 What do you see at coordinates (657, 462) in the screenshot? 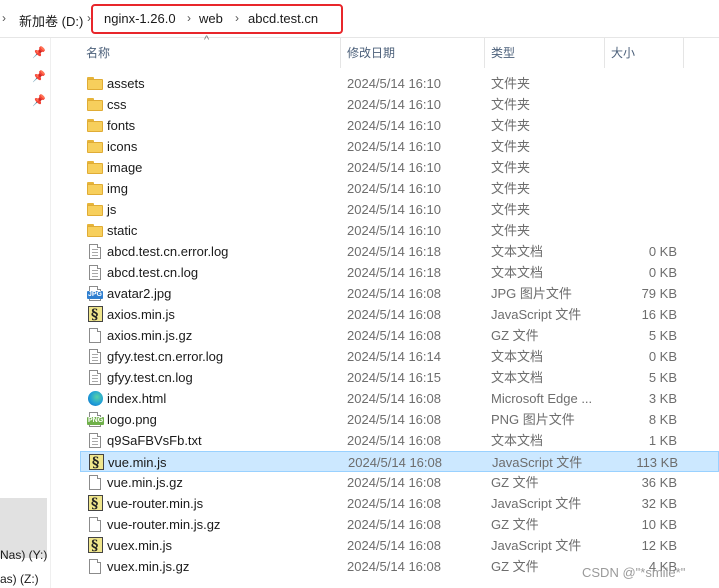
I see `file-size: 113 KB` at bounding box center [657, 462].